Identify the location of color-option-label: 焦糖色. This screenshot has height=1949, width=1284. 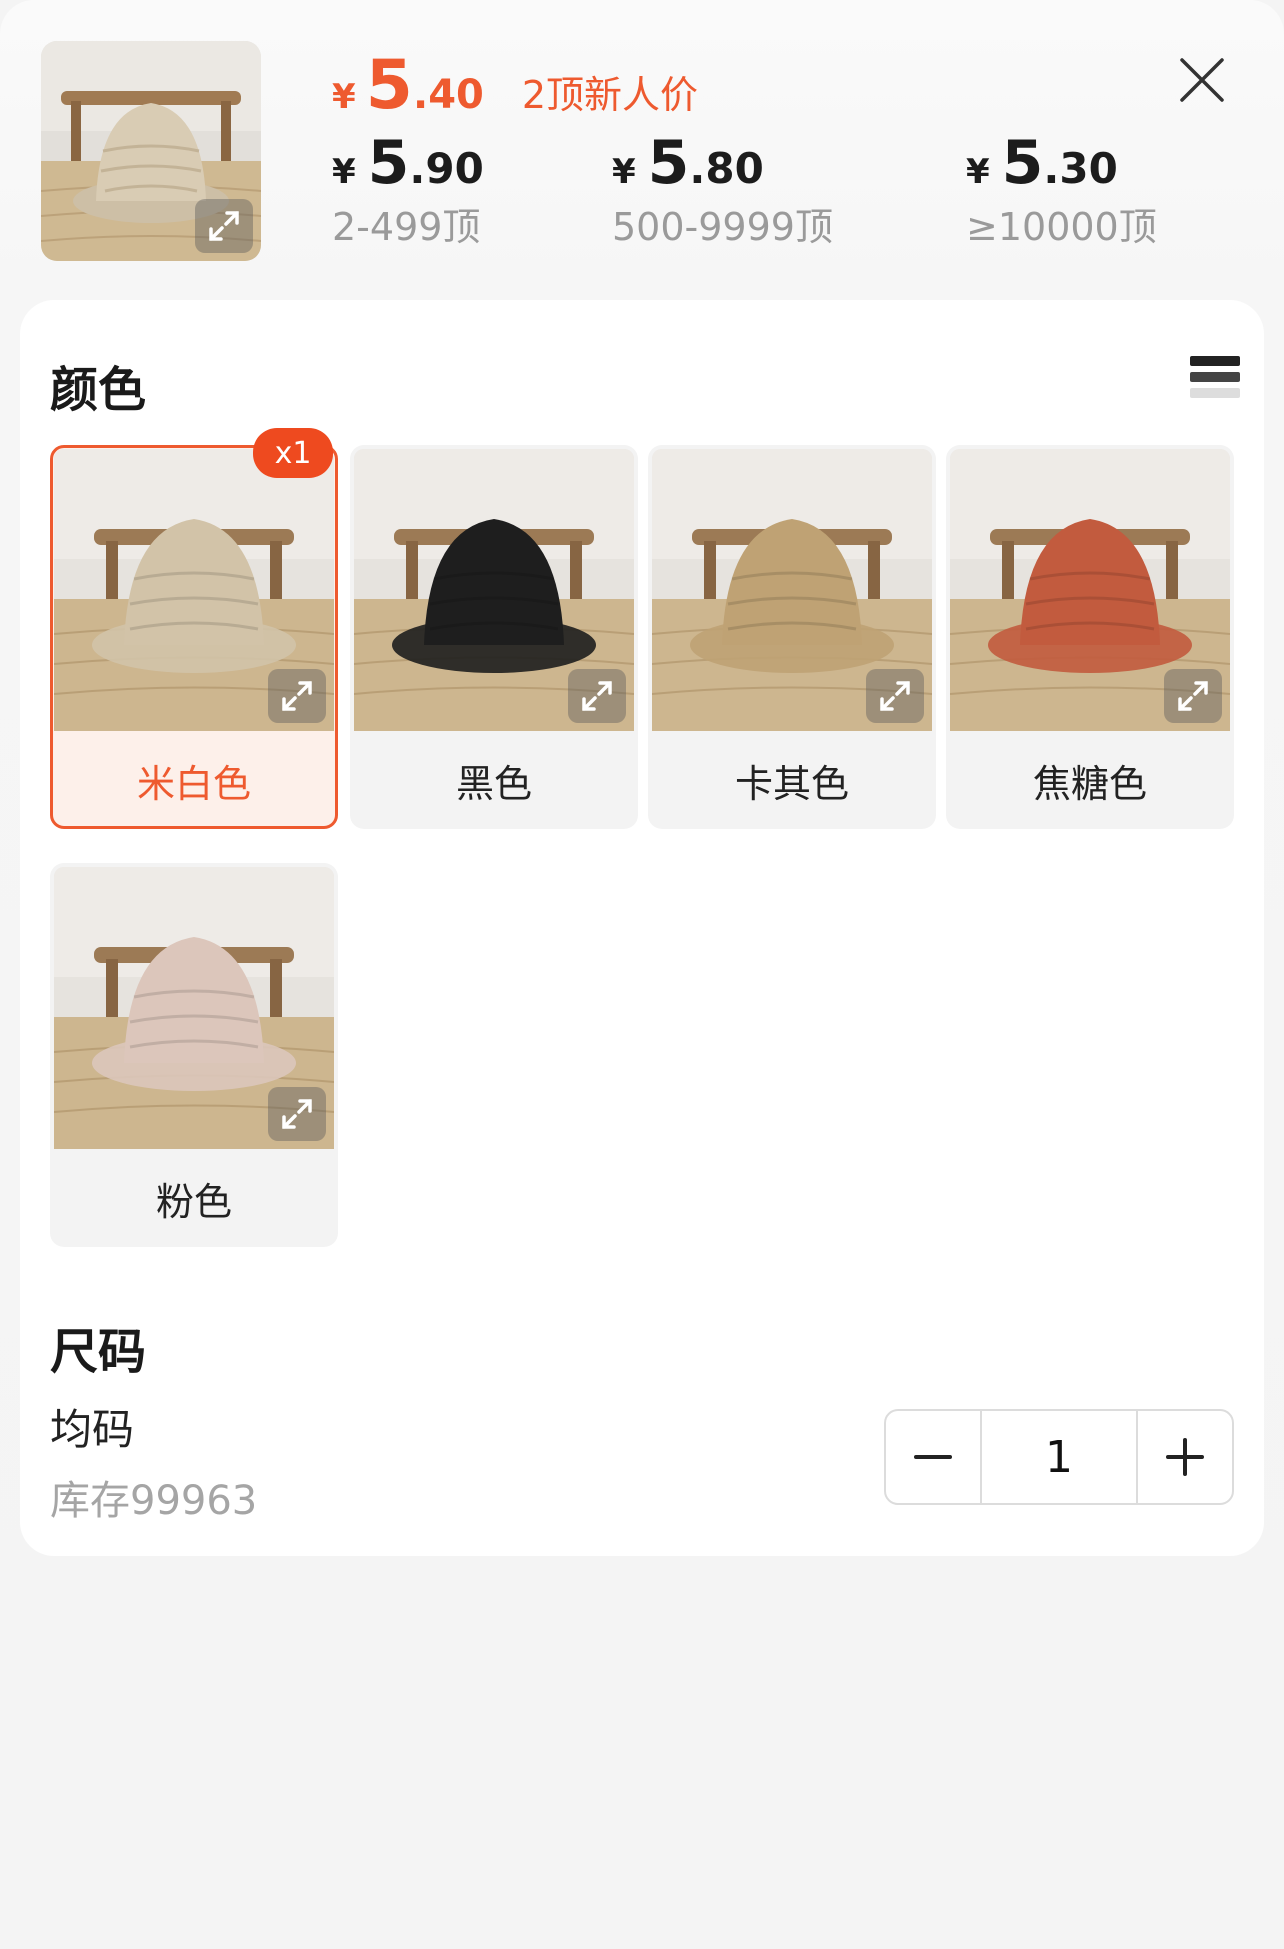
(1089, 783).